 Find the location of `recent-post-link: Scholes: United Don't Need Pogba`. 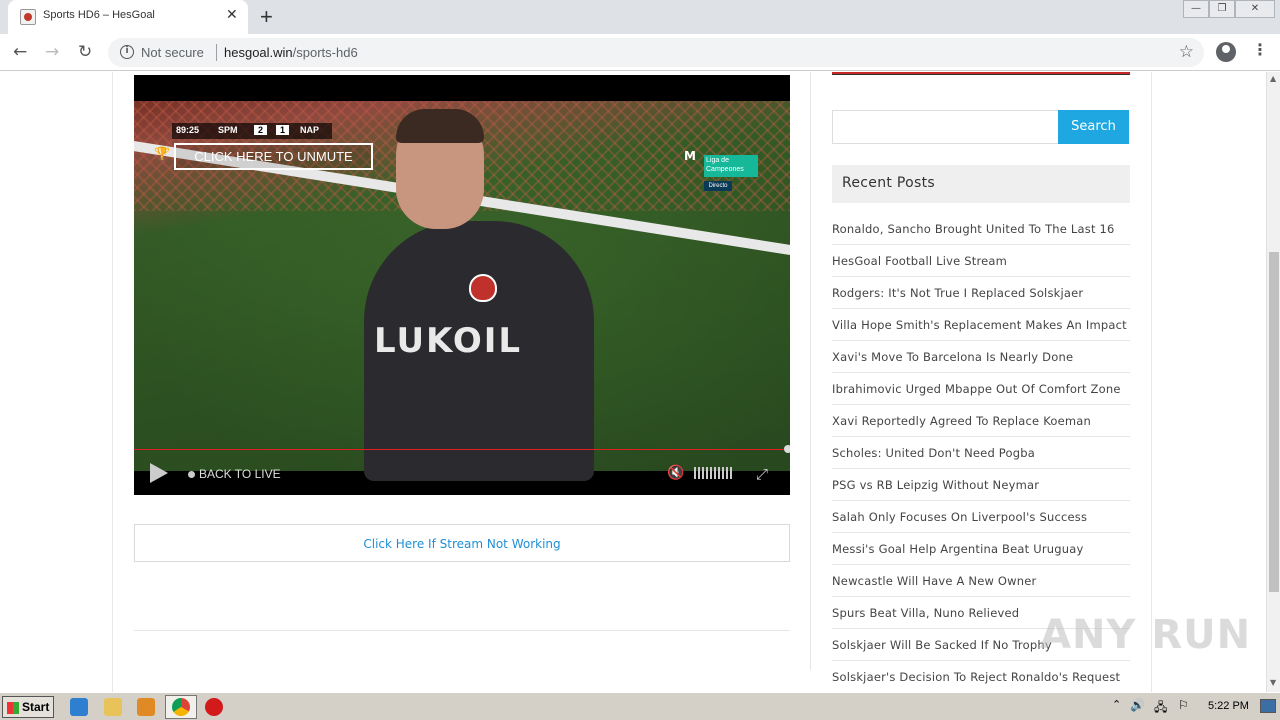

recent-post-link: Scholes: United Don't Need Pogba is located at coordinates (981, 453).